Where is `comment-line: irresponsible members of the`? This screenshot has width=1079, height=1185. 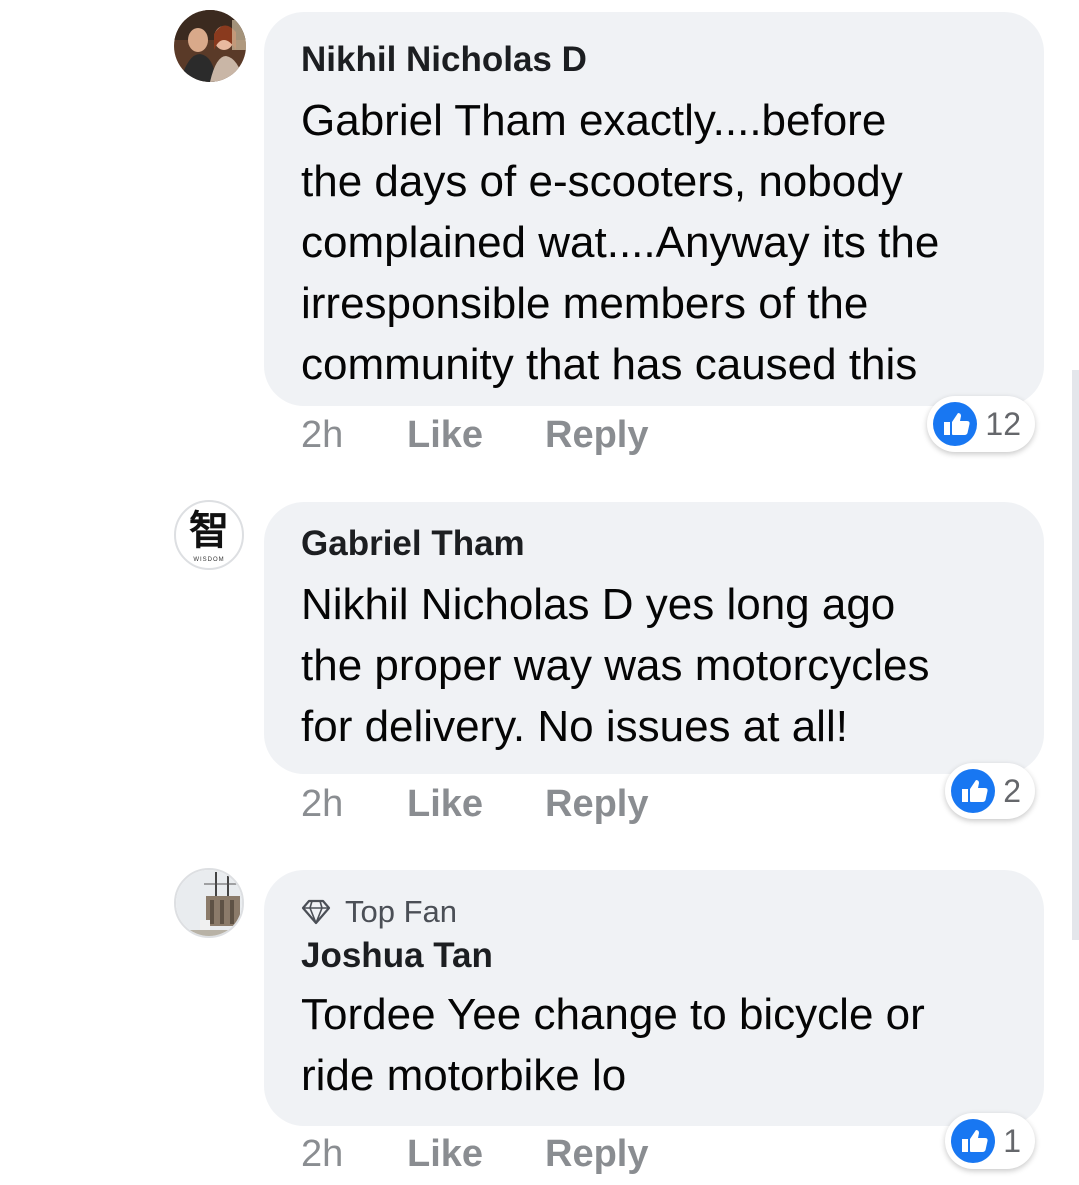
comment-line: irresponsible members of the is located at coordinates (585, 303).